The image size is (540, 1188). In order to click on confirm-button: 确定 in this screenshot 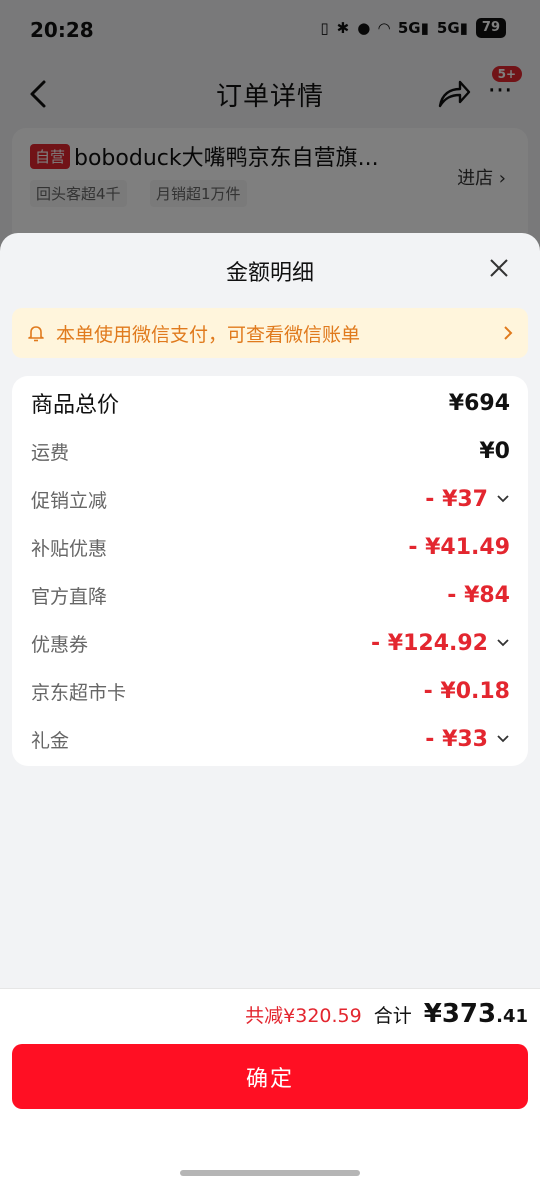, I will do `click(270, 1076)`.